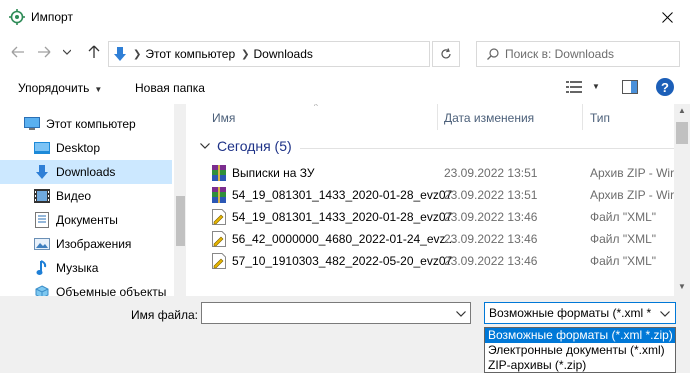 The height and width of the screenshot is (373, 690). What do you see at coordinates (487, 148) in the screenshot?
I see `group-divider` at bounding box center [487, 148].